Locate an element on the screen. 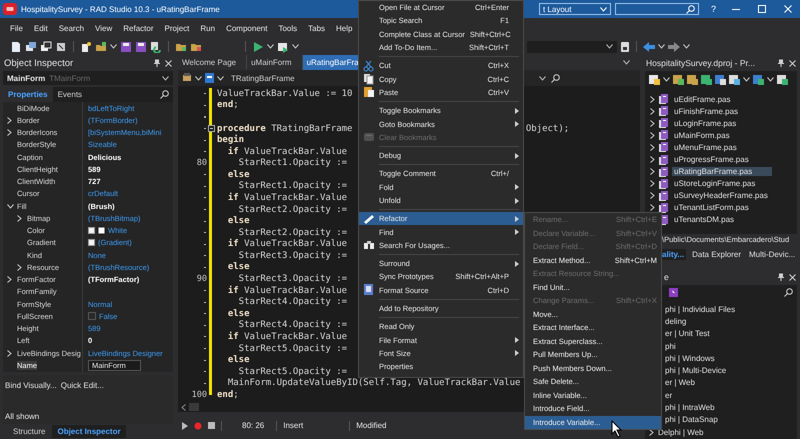 The image size is (800, 439). menu-item: Search is located at coordinates (71, 28).